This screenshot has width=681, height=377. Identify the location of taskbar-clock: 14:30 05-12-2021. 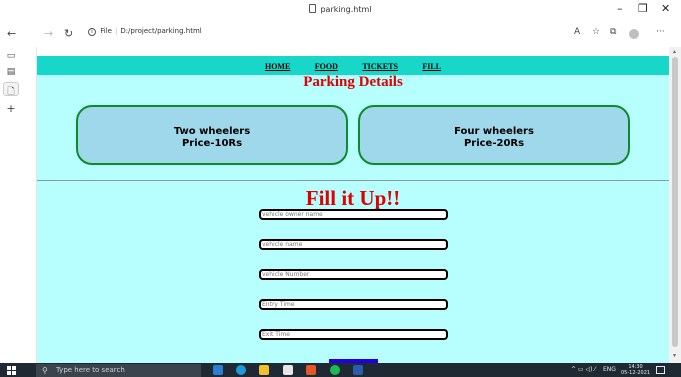
(635, 370).